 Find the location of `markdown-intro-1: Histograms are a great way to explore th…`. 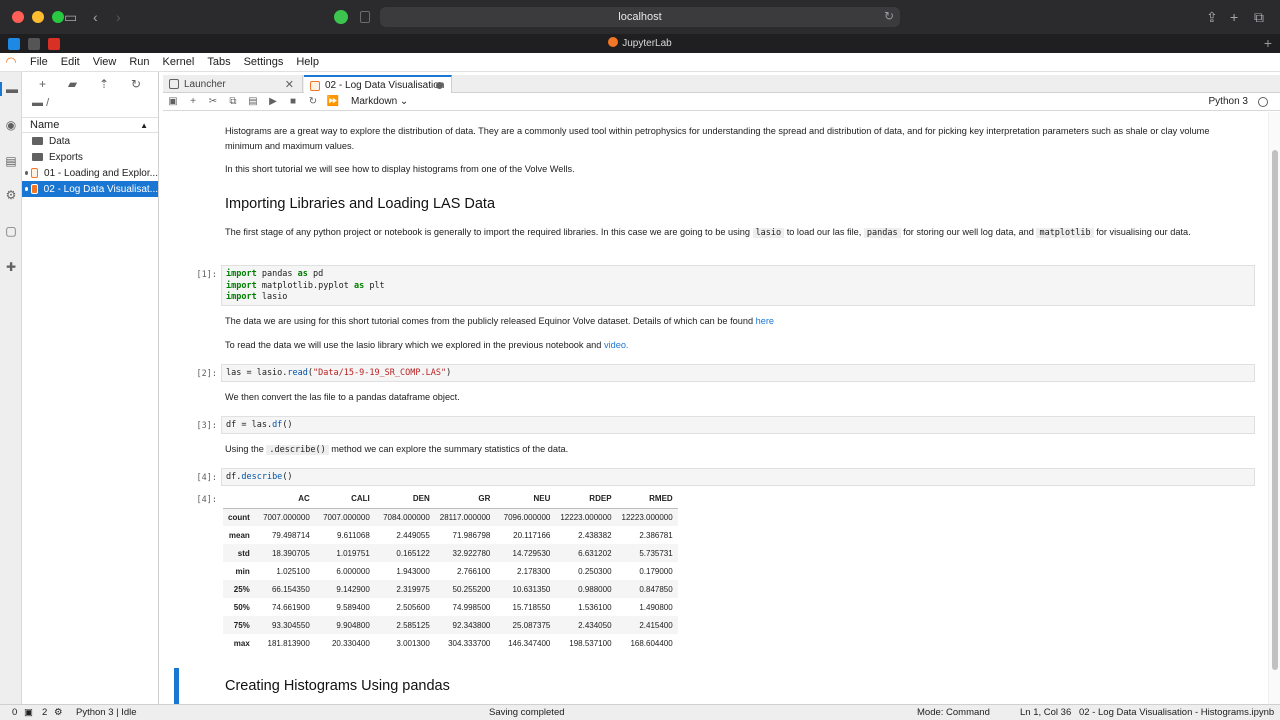

markdown-intro-1: Histograms are a great way to explore th… is located at coordinates (735, 139).